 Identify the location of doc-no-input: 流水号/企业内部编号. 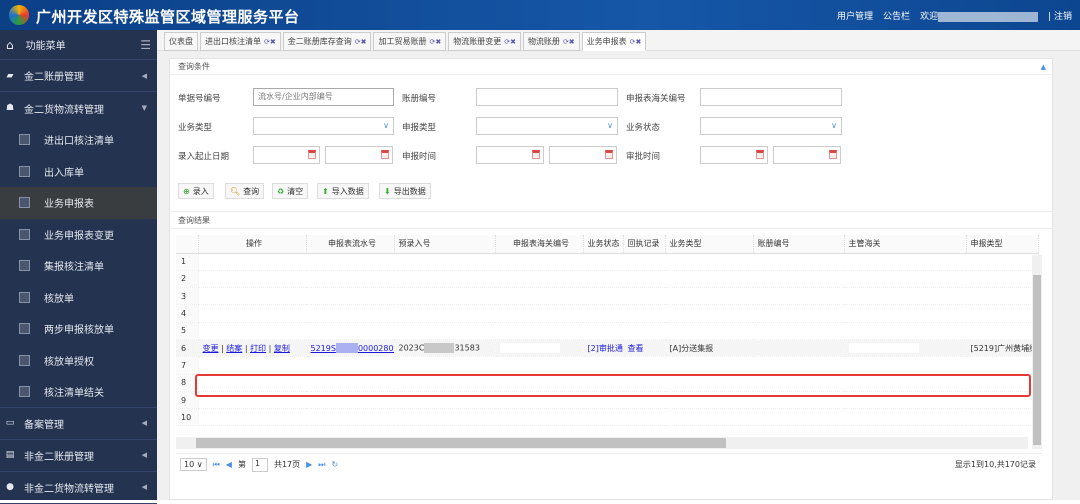
(323, 97).